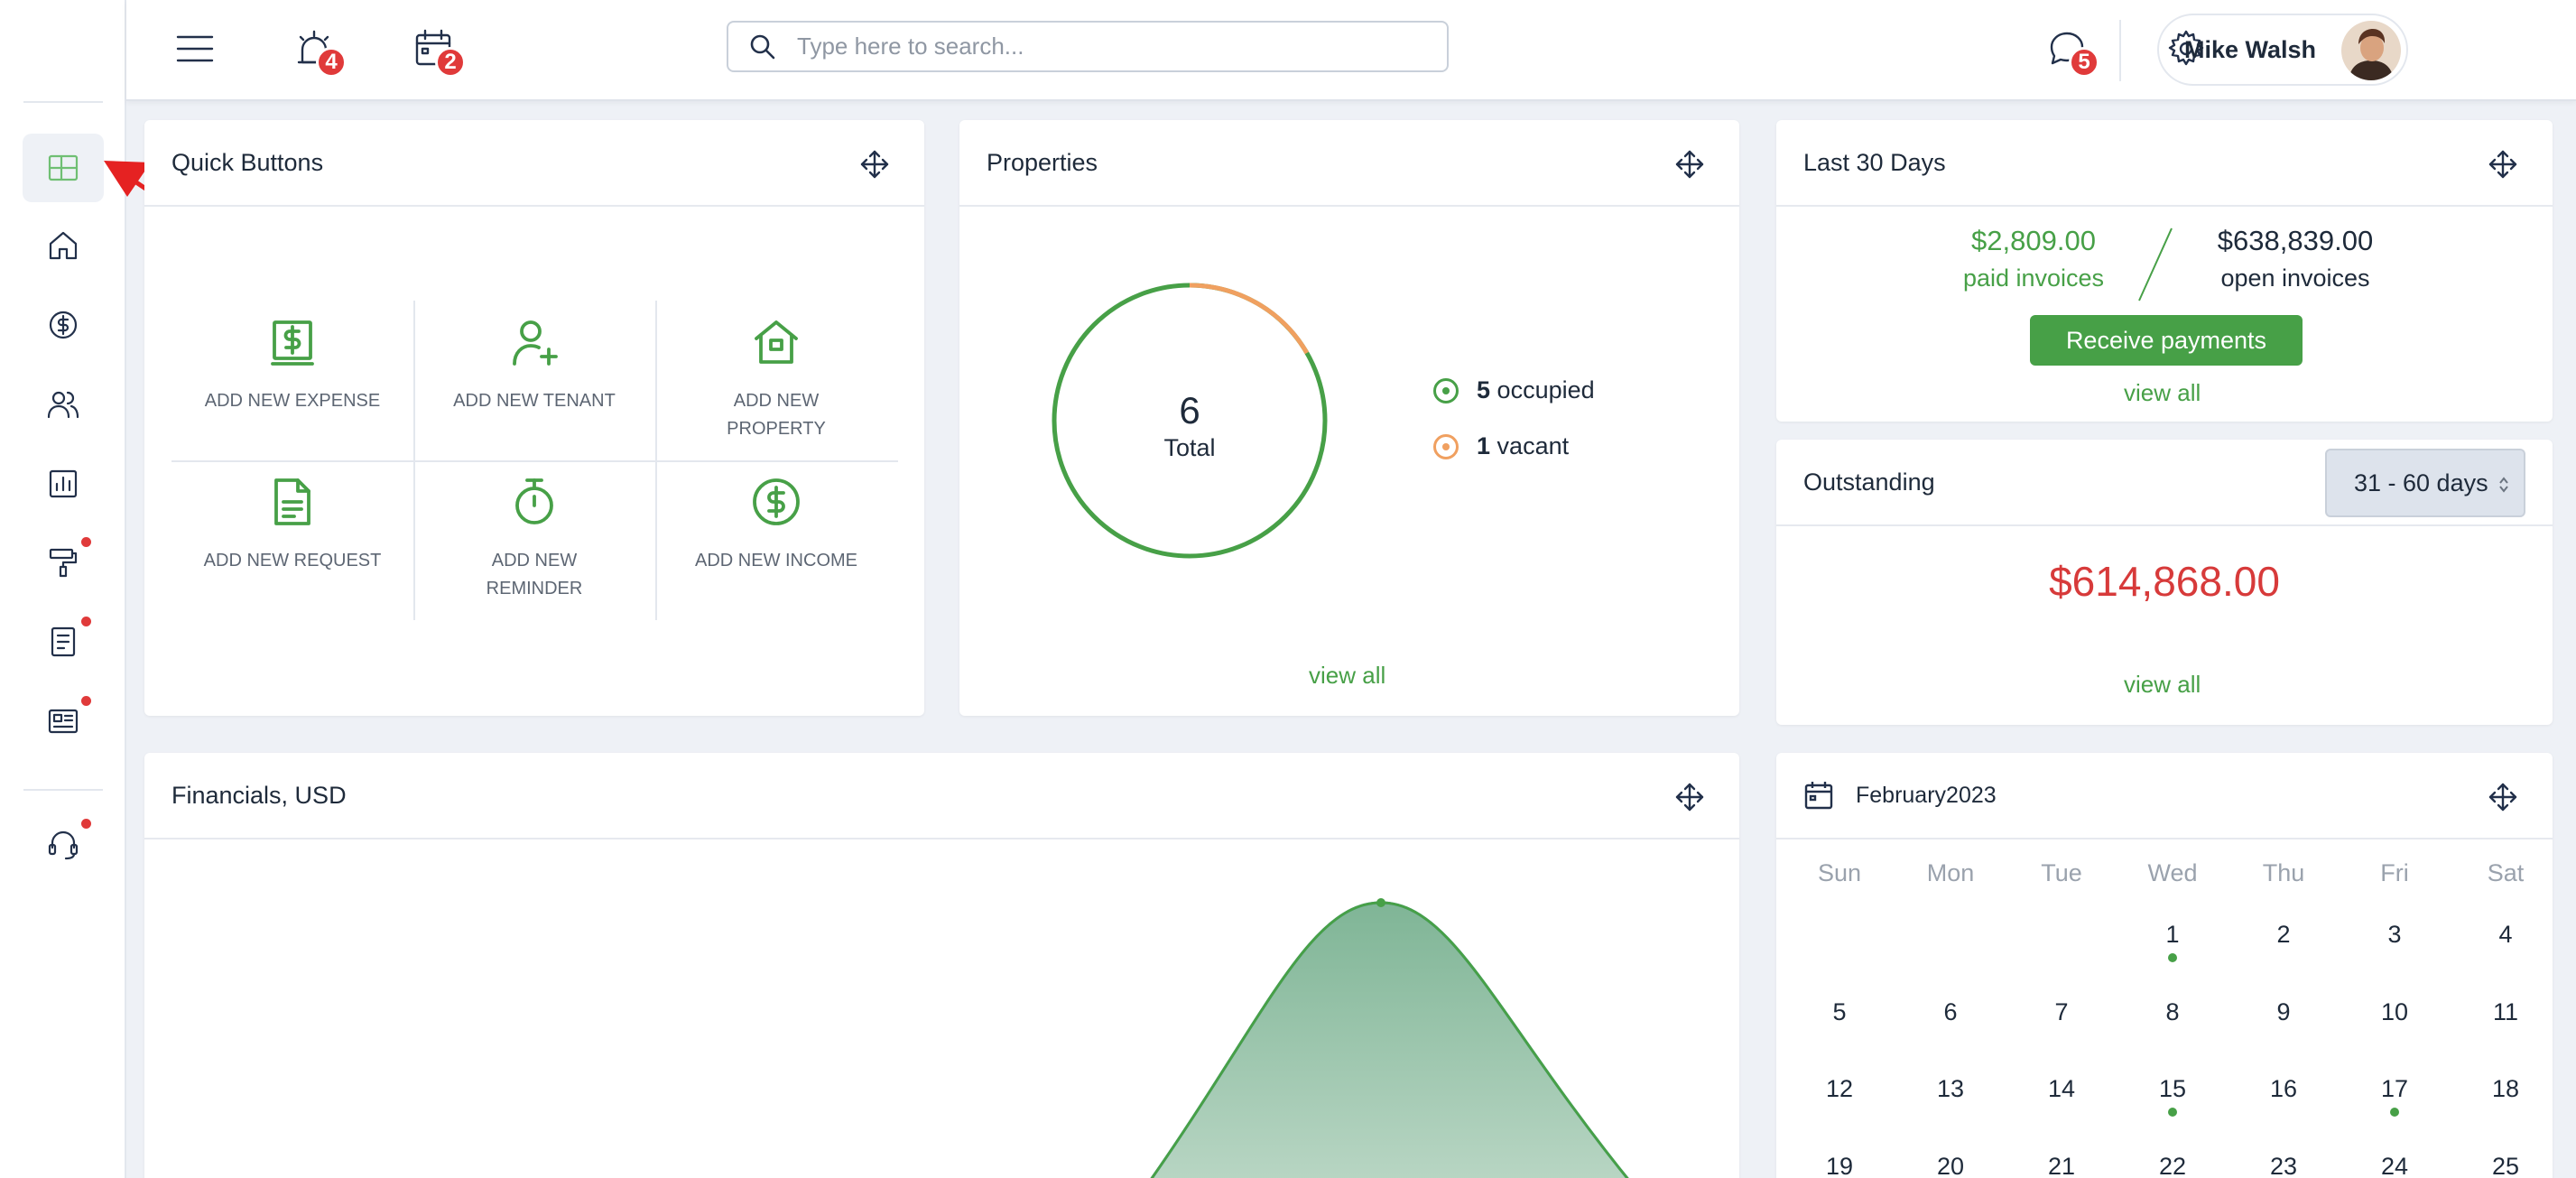 The height and width of the screenshot is (1178, 2576). What do you see at coordinates (1113, 46) in the screenshot?
I see `search-input` at bounding box center [1113, 46].